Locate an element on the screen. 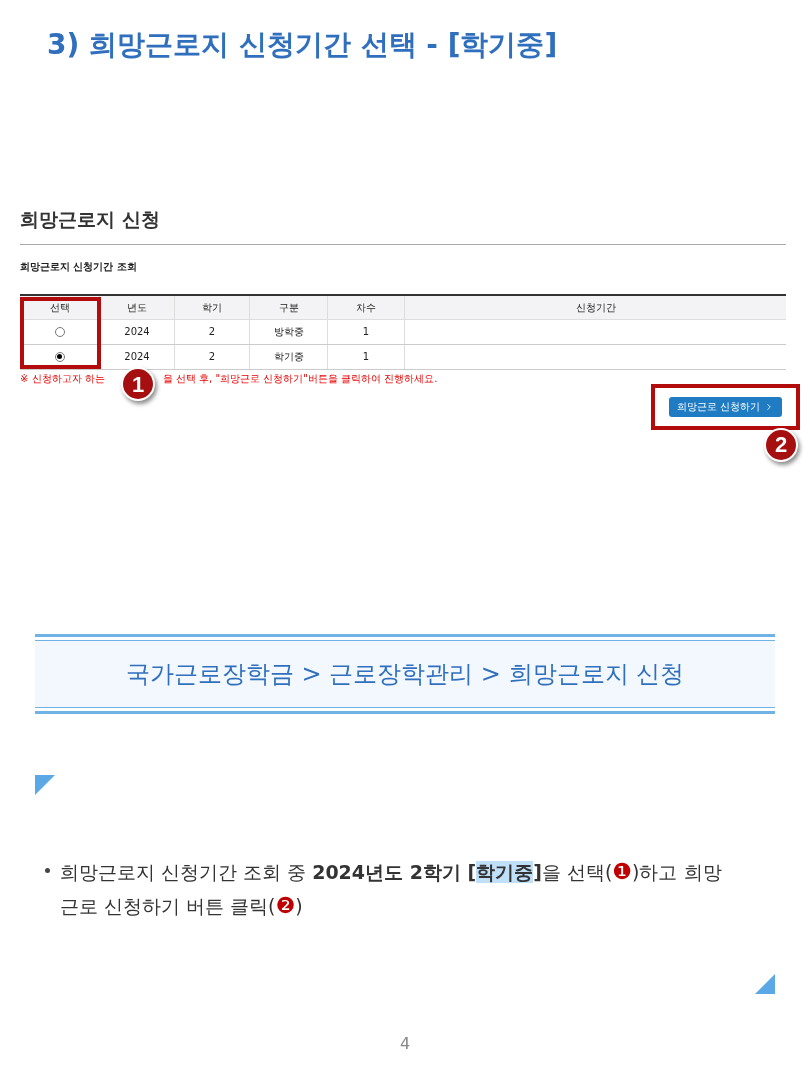  bullet-icon is located at coordinates (47, 870).